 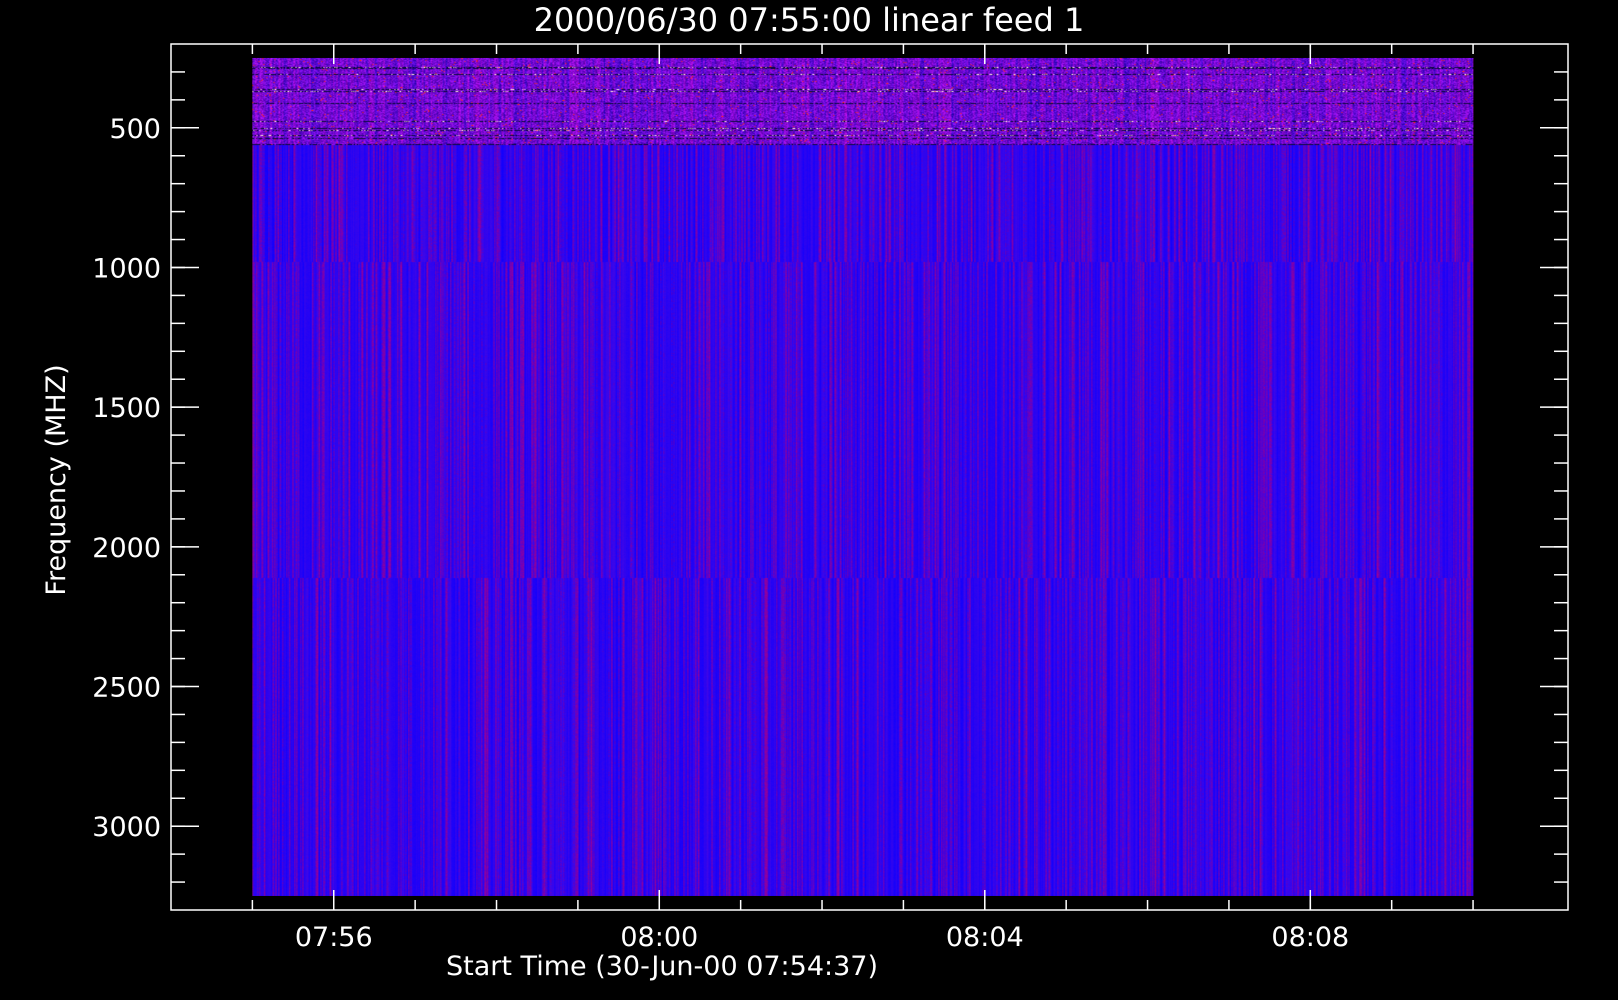 I want to click on x-tick-label: 08:00, so click(x=659, y=937).